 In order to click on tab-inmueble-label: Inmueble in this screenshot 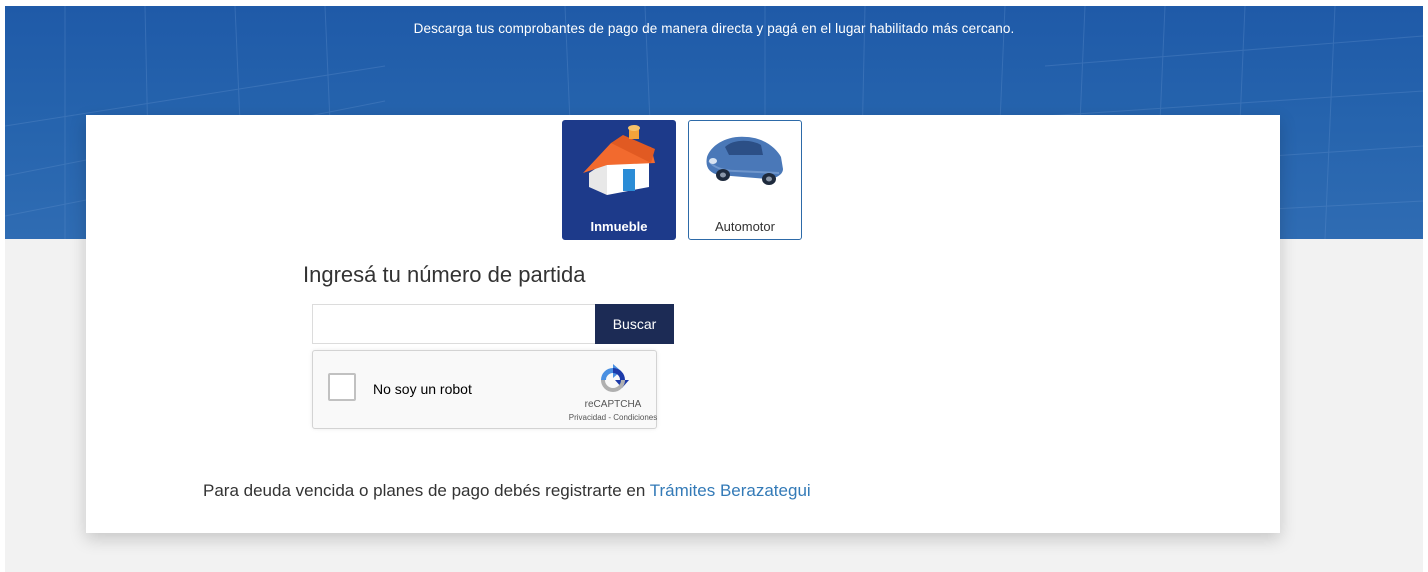, I will do `click(619, 226)`.